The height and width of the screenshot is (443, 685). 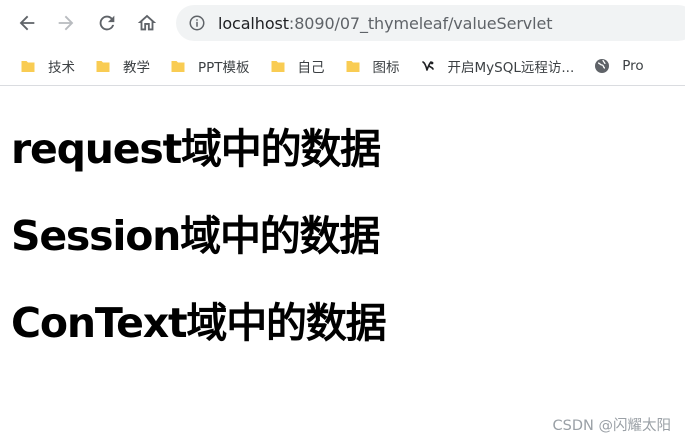 What do you see at coordinates (633, 65) in the screenshot?
I see `bookmark-label: Pro` at bounding box center [633, 65].